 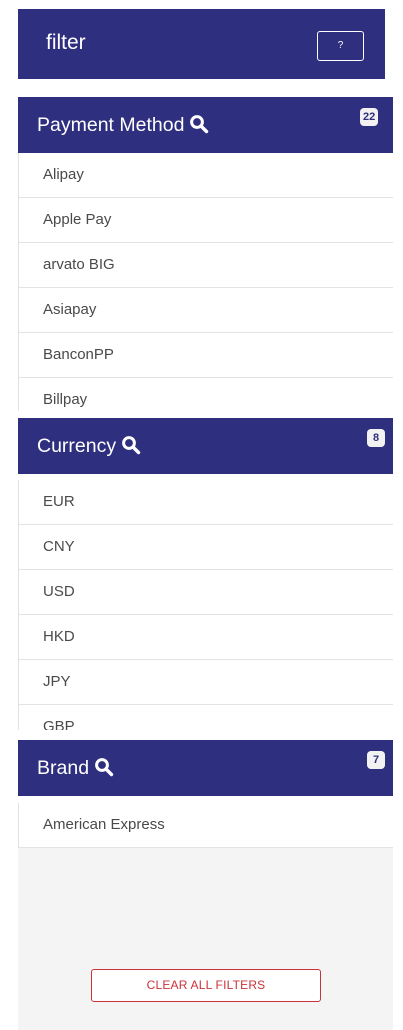 I want to click on filter-title: filter, so click(x=66, y=42).